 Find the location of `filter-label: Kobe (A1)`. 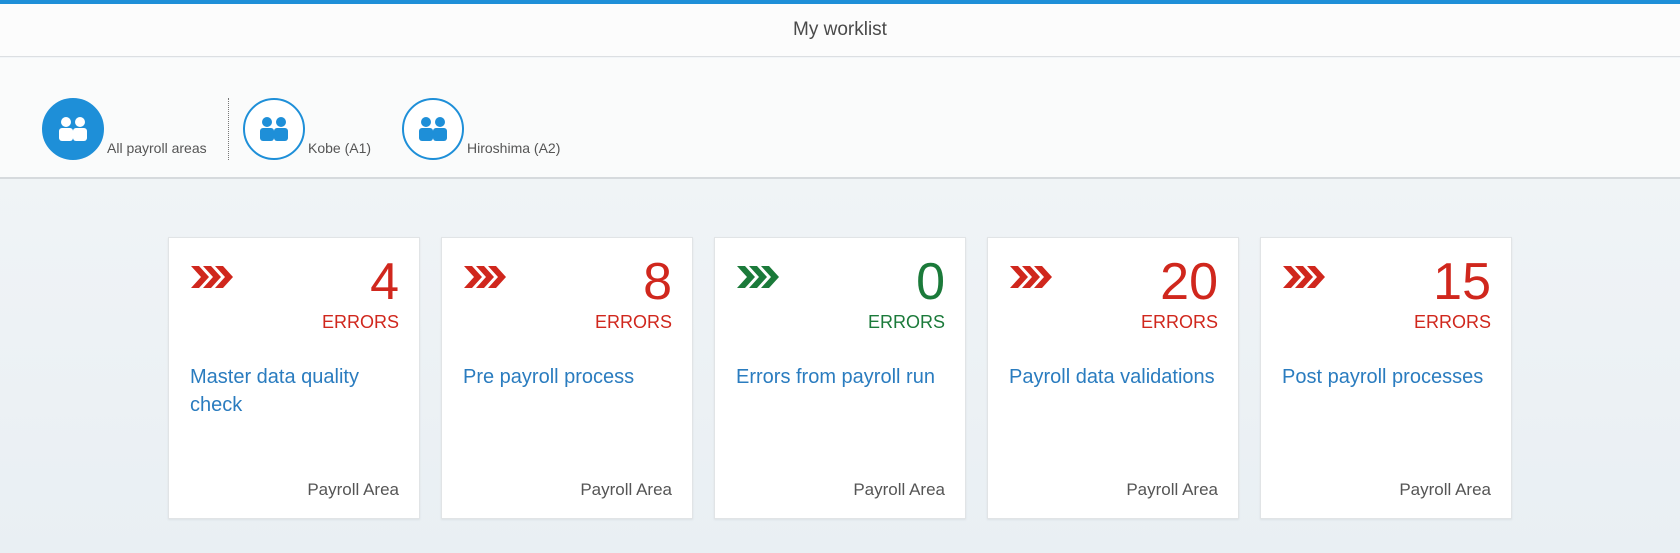

filter-label: Kobe (A1) is located at coordinates (340, 148).